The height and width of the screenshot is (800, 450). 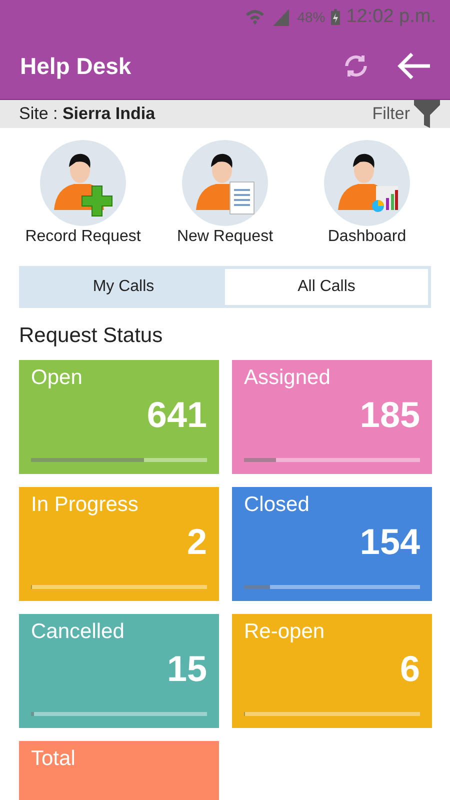 What do you see at coordinates (119, 417) in the screenshot?
I see `status-card: Open 641` at bounding box center [119, 417].